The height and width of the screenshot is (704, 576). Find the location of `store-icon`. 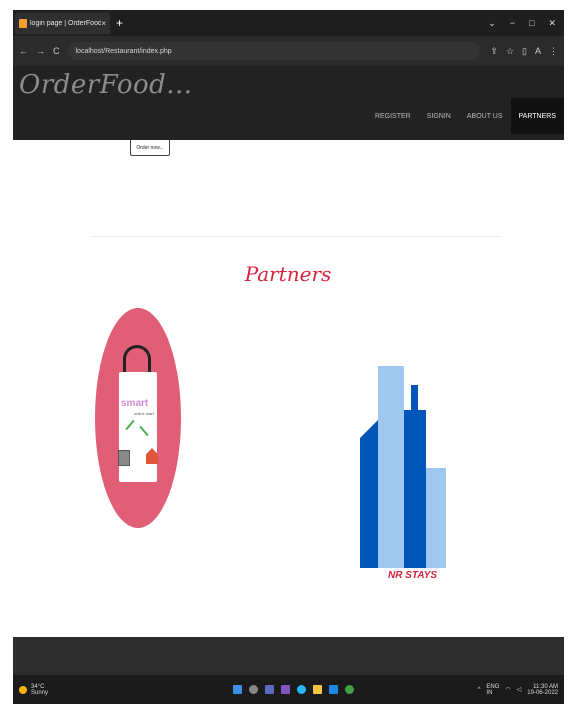

store-icon is located at coordinates (333, 689).